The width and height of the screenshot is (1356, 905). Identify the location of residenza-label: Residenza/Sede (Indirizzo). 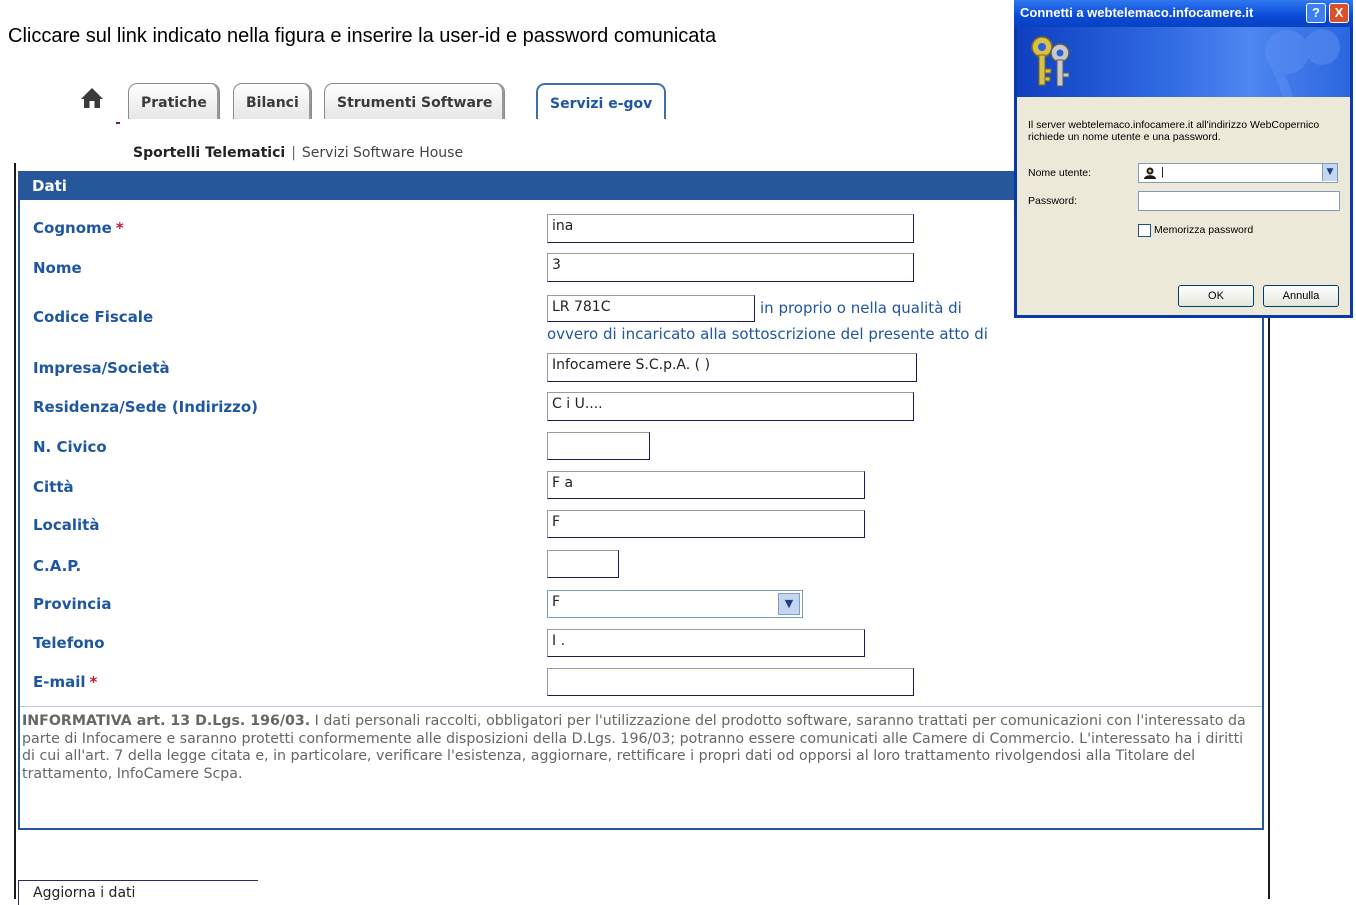
(145, 407).